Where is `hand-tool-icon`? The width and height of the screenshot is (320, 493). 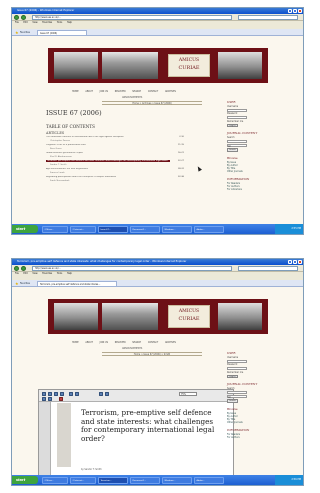 hand-tool-icon is located at coordinates (77, 393).